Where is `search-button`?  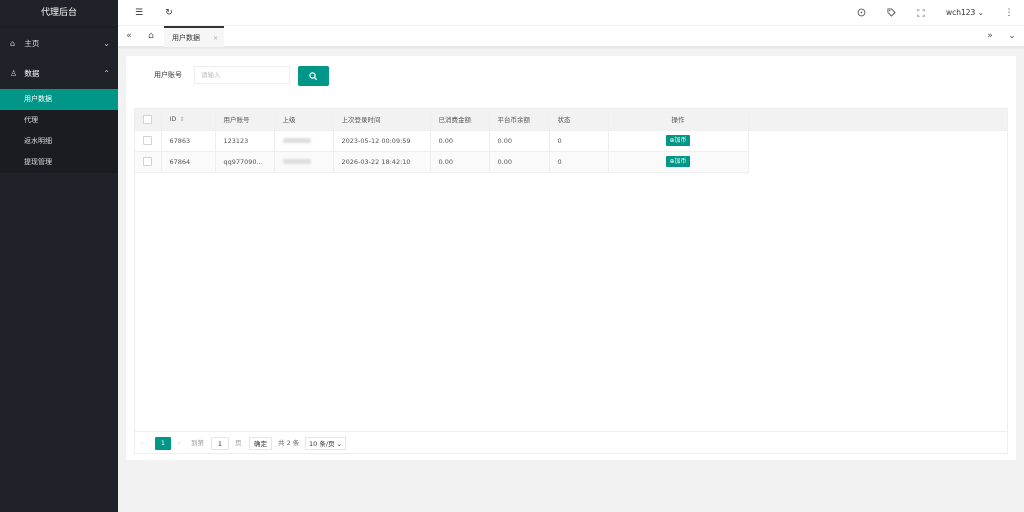
search-button is located at coordinates (313, 76).